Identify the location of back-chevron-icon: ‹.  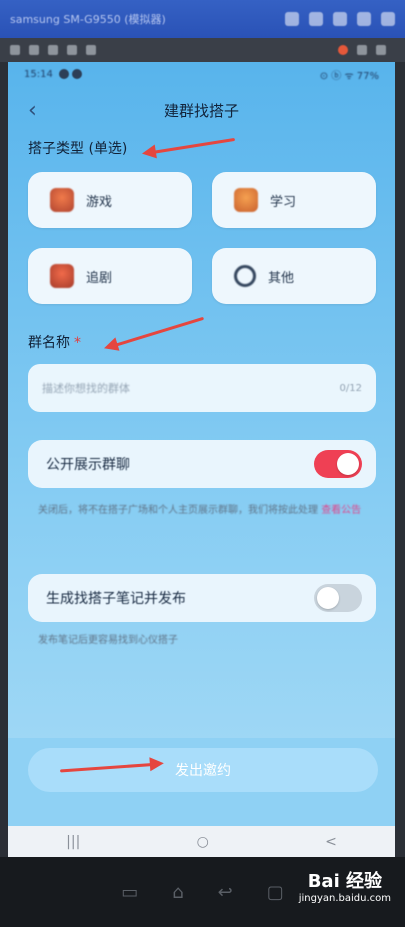
(32, 110).